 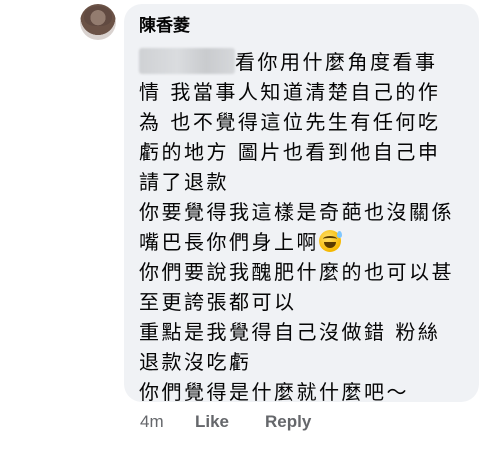 I want to click on like-button: Like, so click(x=230, y=422).